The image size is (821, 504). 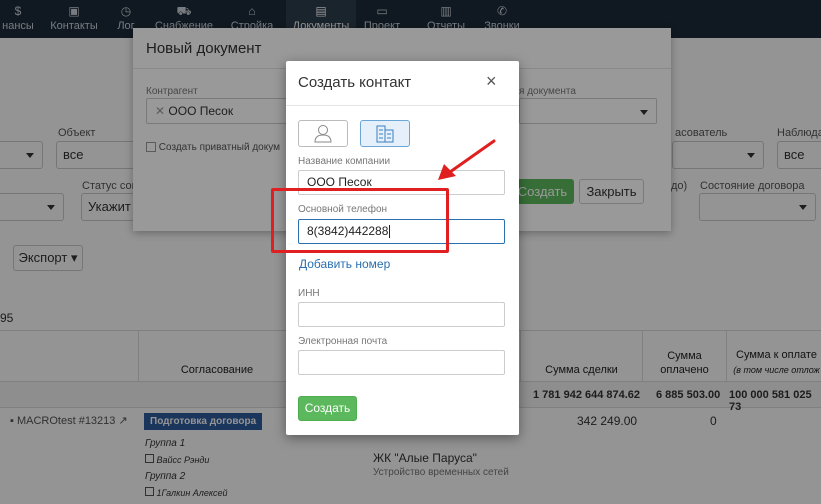 What do you see at coordinates (309, 293) in the screenshot?
I see `inn-label: ИНН` at bounding box center [309, 293].